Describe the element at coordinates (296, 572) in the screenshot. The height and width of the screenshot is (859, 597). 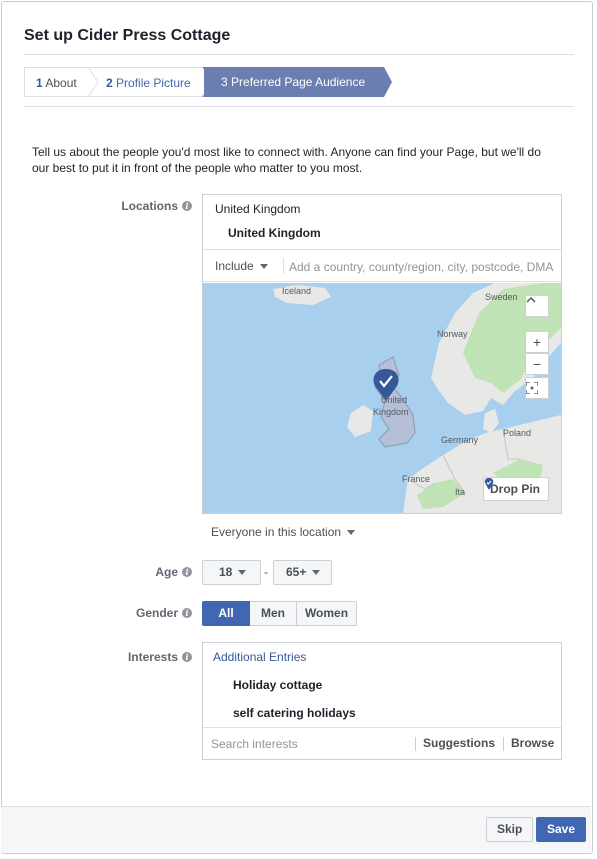
I see `age-max-value: 65+` at that location.